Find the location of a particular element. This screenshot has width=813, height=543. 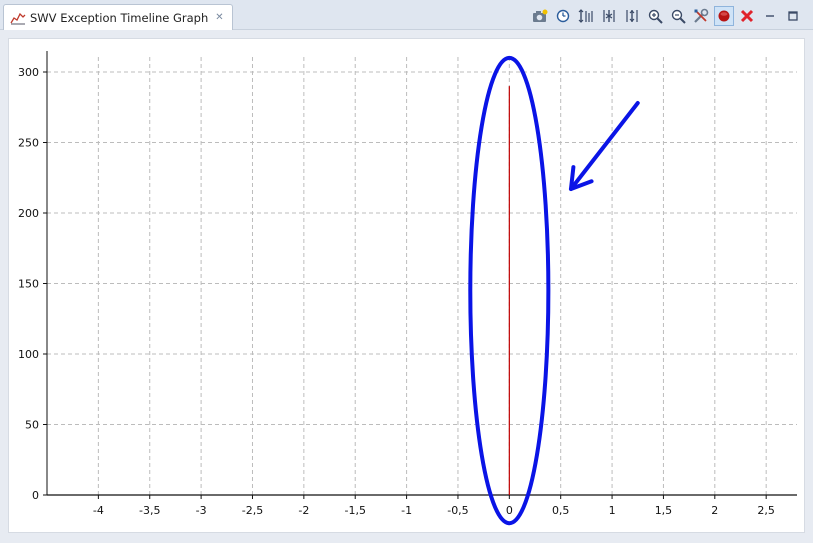

maximize-button is located at coordinates (793, 16).